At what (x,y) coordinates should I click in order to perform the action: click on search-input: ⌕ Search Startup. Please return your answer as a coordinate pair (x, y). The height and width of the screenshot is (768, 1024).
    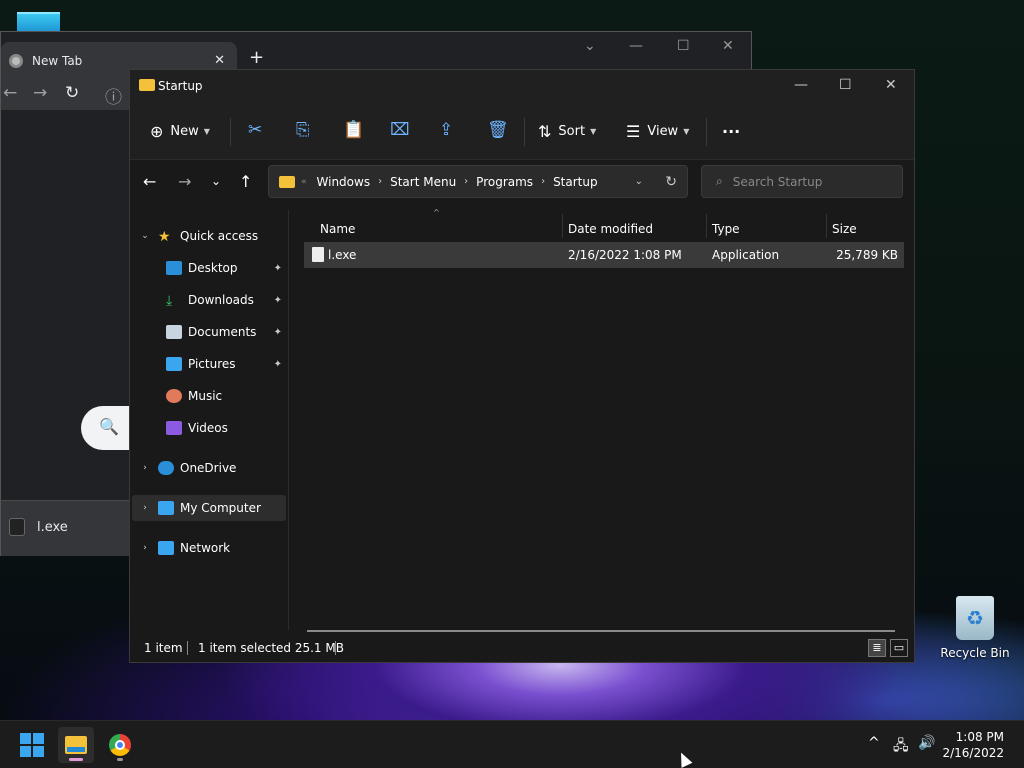
    Looking at the image, I should click on (802, 181).